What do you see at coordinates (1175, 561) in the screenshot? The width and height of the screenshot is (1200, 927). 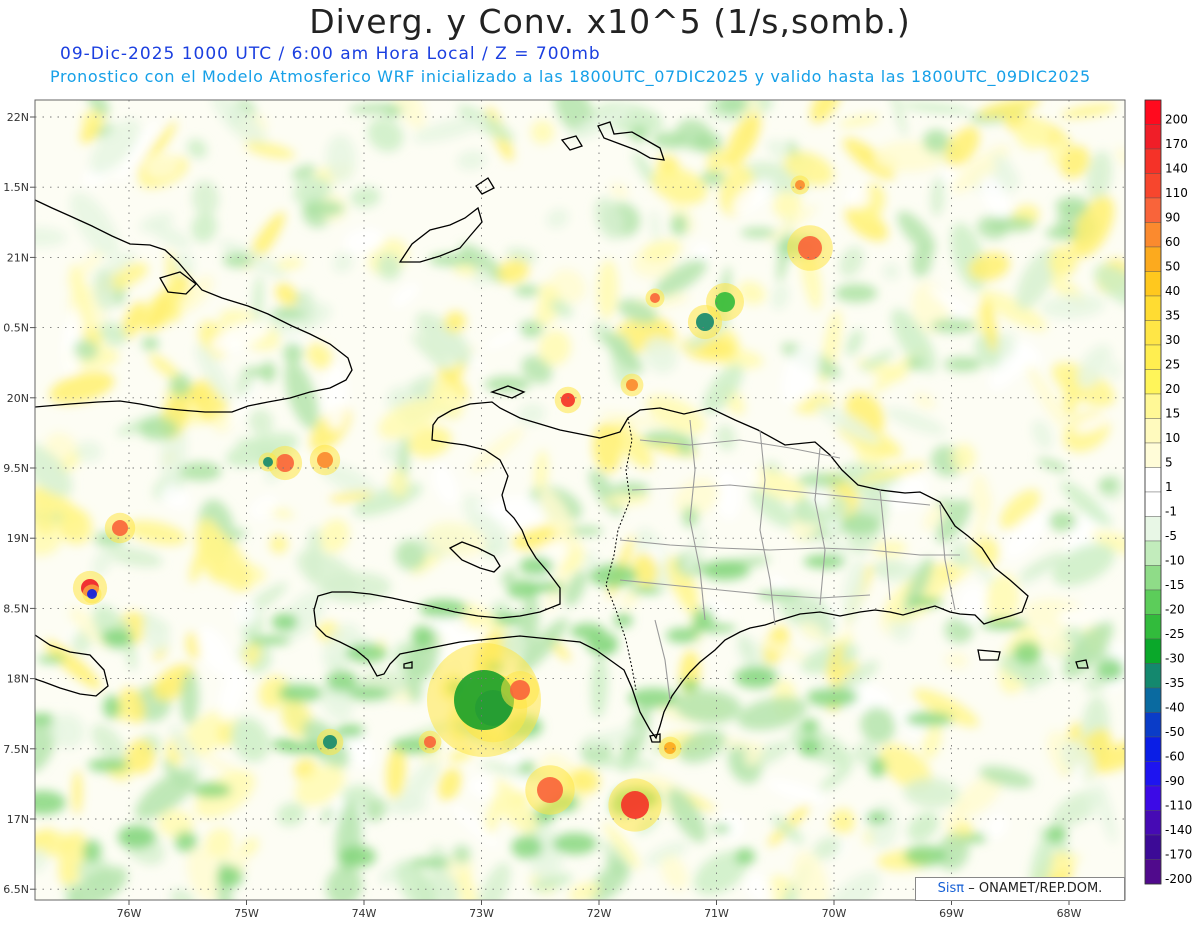 I see `colorbar-label: -10` at bounding box center [1175, 561].